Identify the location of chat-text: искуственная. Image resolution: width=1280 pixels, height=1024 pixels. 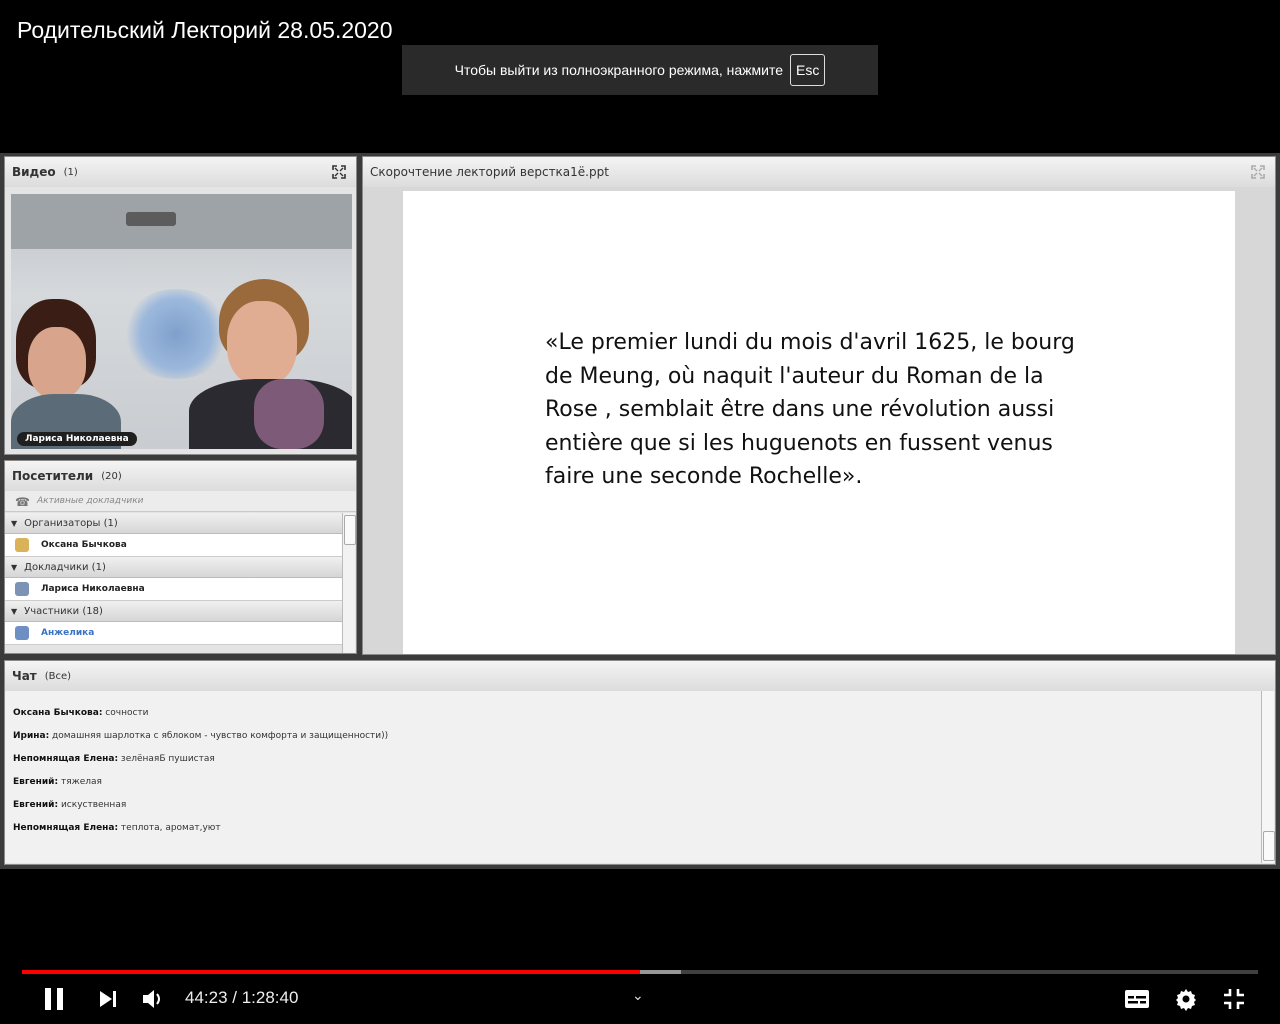
(92, 805).